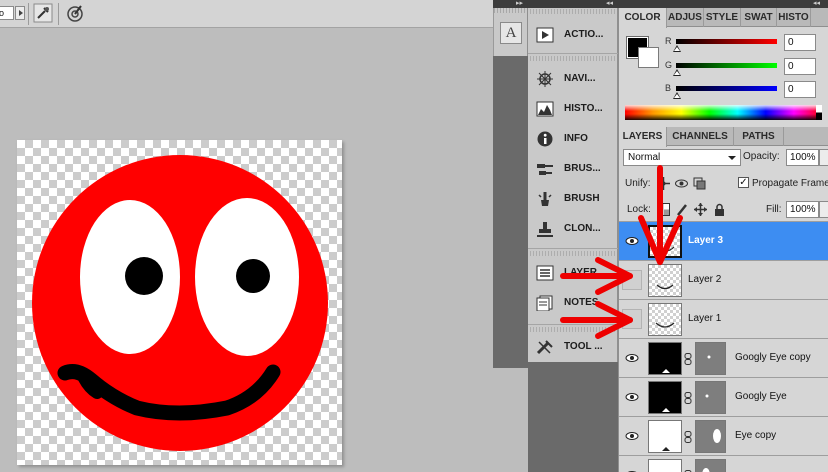 The width and height of the screenshot is (828, 472). I want to click on dock-button-brush: BRUSH, so click(573, 199).